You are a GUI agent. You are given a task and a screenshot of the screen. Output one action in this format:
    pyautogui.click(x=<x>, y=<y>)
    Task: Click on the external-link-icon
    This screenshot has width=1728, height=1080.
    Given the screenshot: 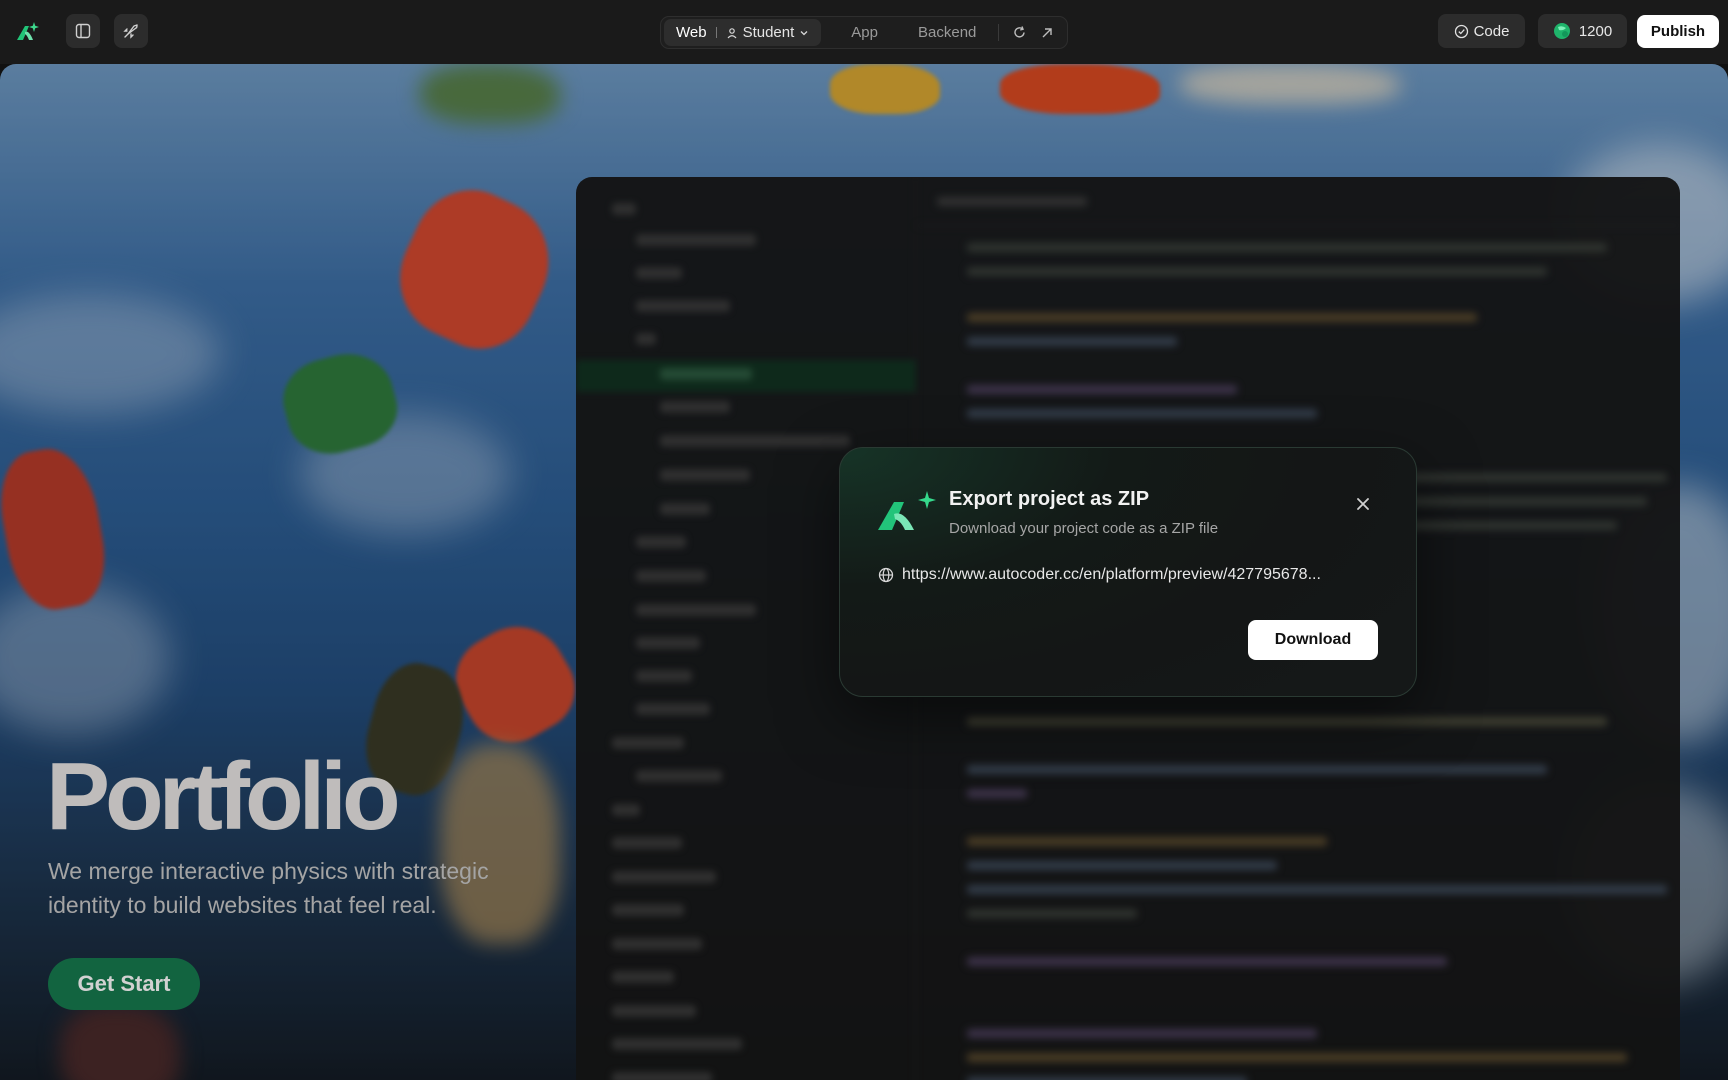 What is the action you would take?
    pyautogui.click(x=1047, y=32)
    